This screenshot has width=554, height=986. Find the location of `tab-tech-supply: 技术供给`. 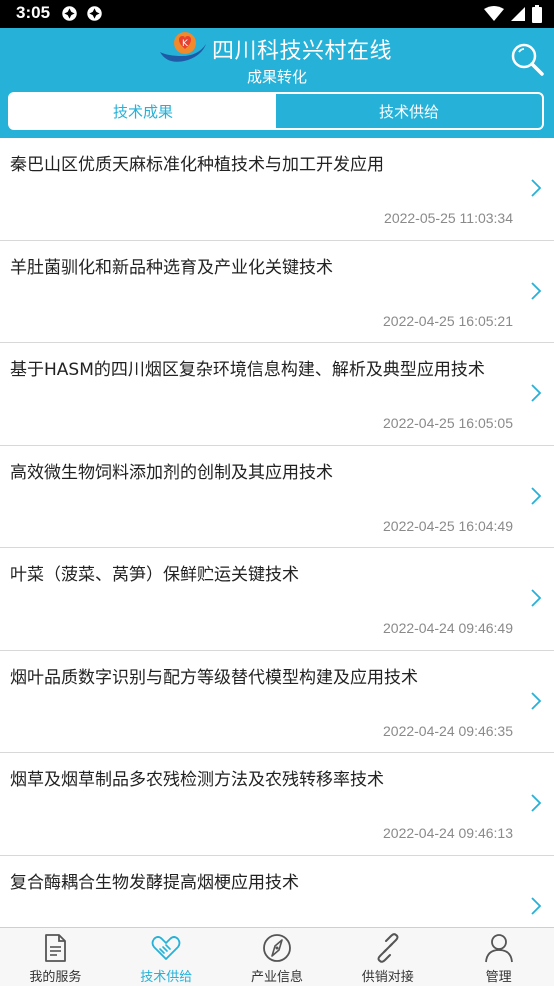

tab-tech-supply: 技术供给 is located at coordinates (409, 111).